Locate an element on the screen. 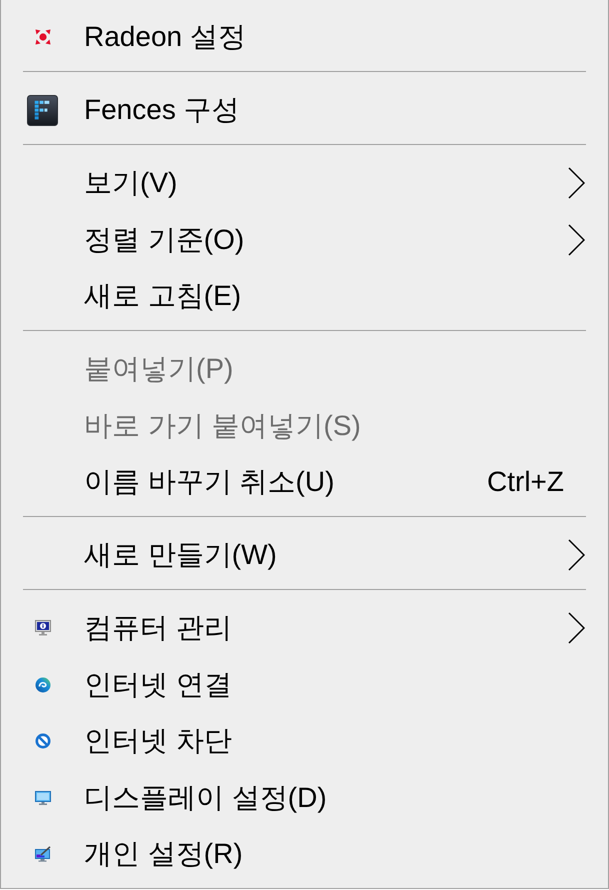 The height and width of the screenshot is (890, 609). menu-item: 새로 고침(E) is located at coordinates (304, 296).